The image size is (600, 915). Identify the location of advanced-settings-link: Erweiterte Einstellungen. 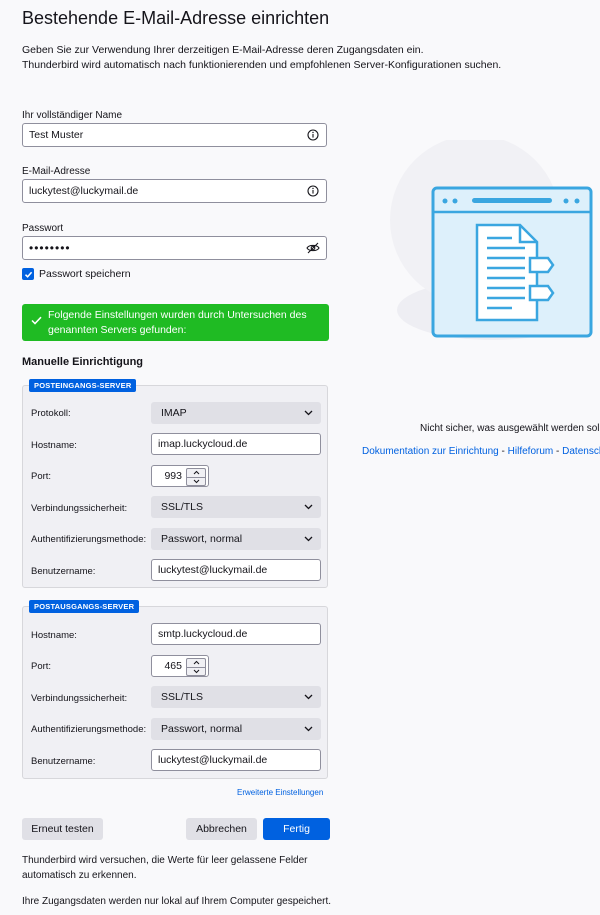
(280, 792).